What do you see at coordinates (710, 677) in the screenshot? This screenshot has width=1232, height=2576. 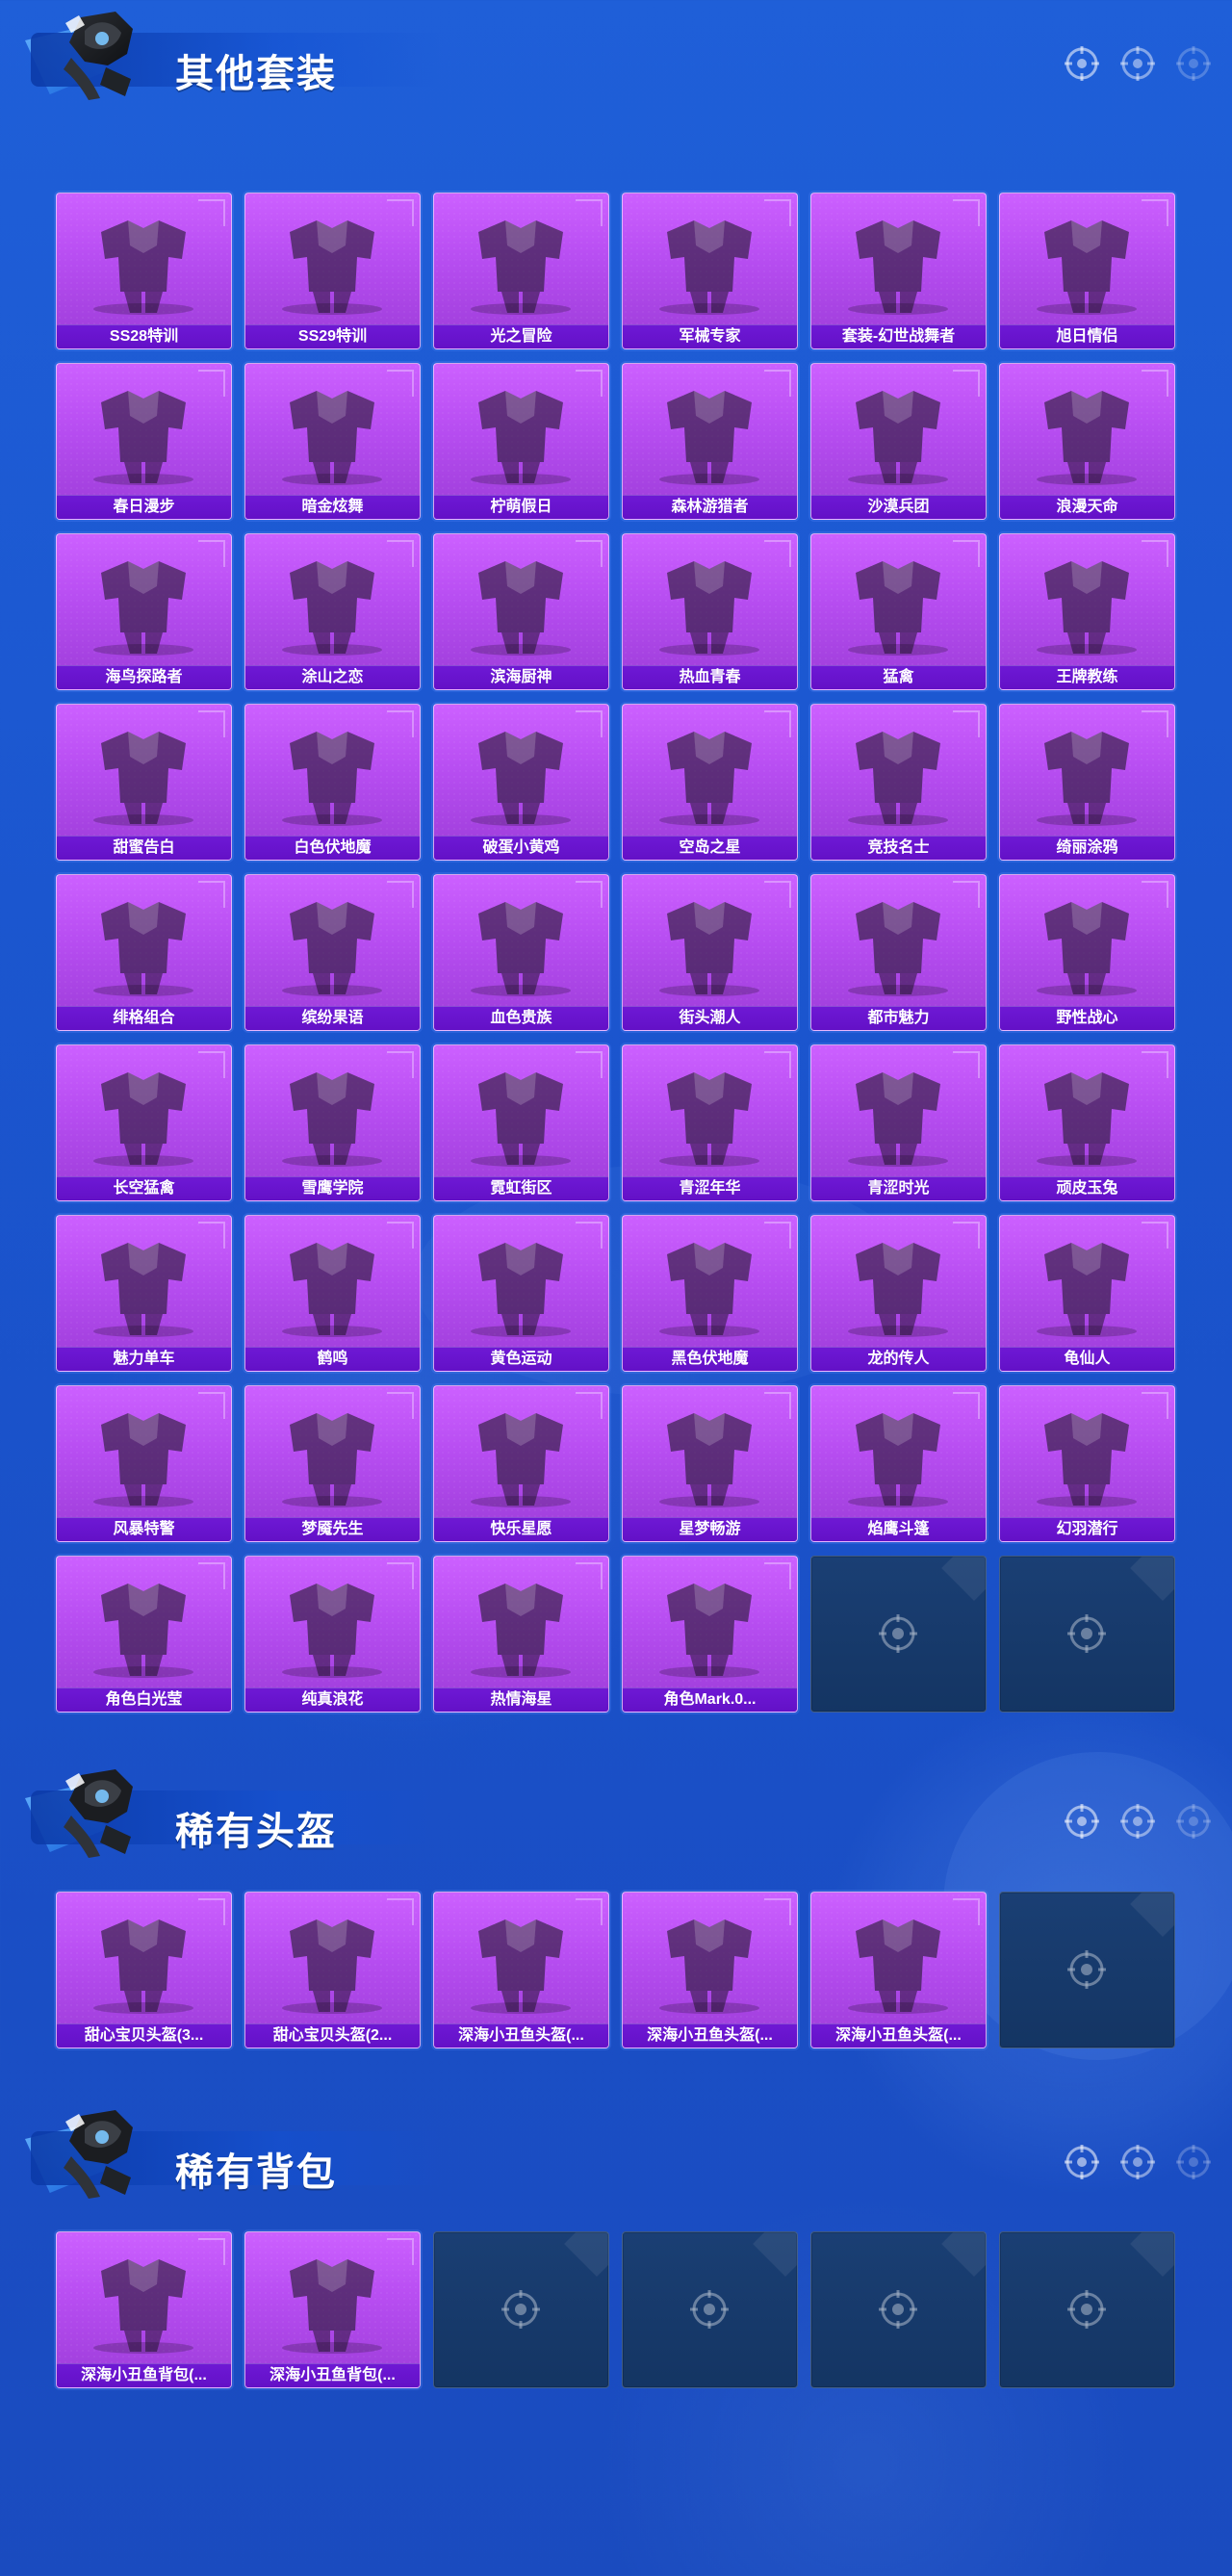 I see `item-label: 热血青春` at bounding box center [710, 677].